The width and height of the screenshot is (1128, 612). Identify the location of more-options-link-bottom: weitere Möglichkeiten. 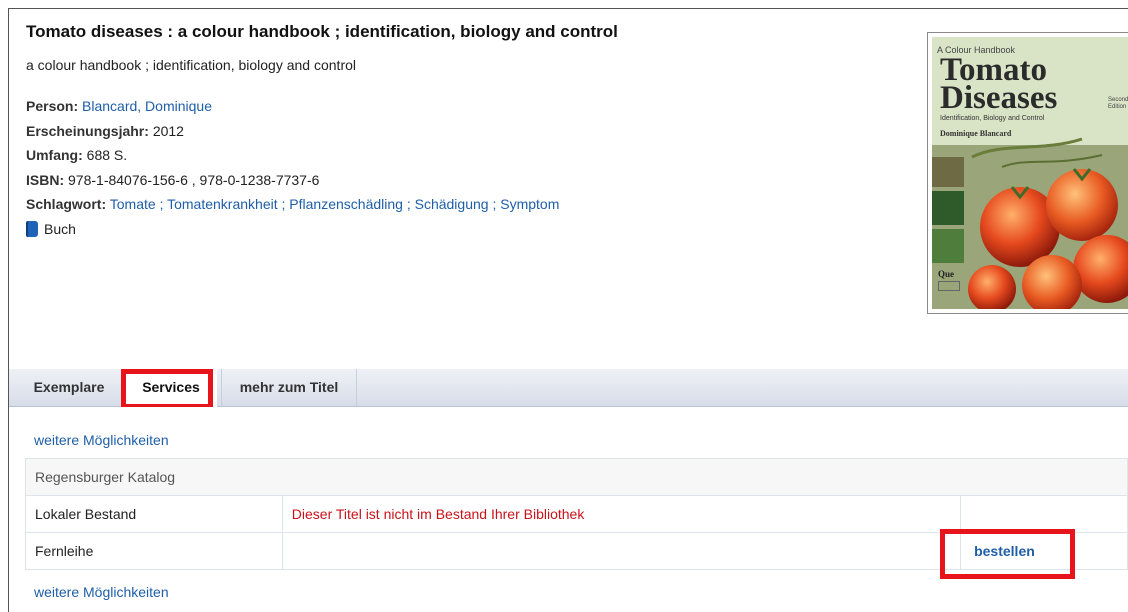
(101, 592).